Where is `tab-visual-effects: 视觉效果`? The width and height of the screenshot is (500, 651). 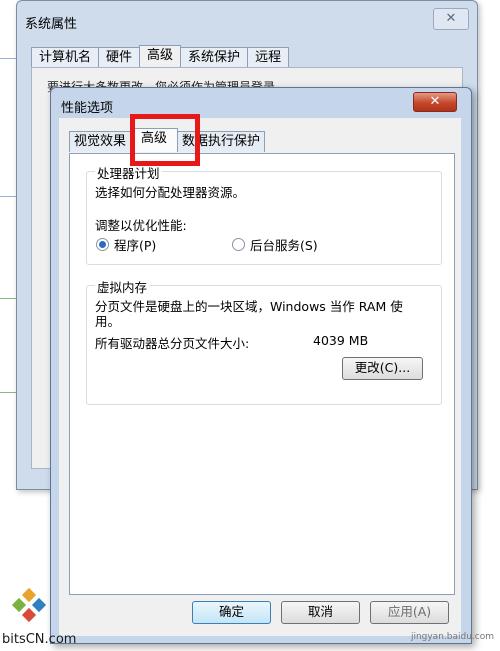
tab-visual-effects: 视觉效果 is located at coordinates (100, 141).